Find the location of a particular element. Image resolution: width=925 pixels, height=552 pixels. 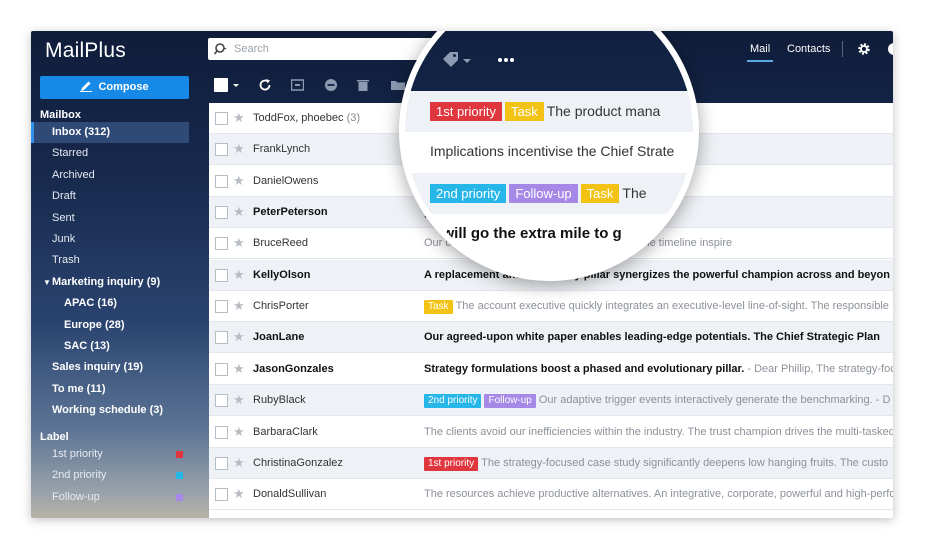

sidebar-item: Inbox (312) is located at coordinates (110, 132).